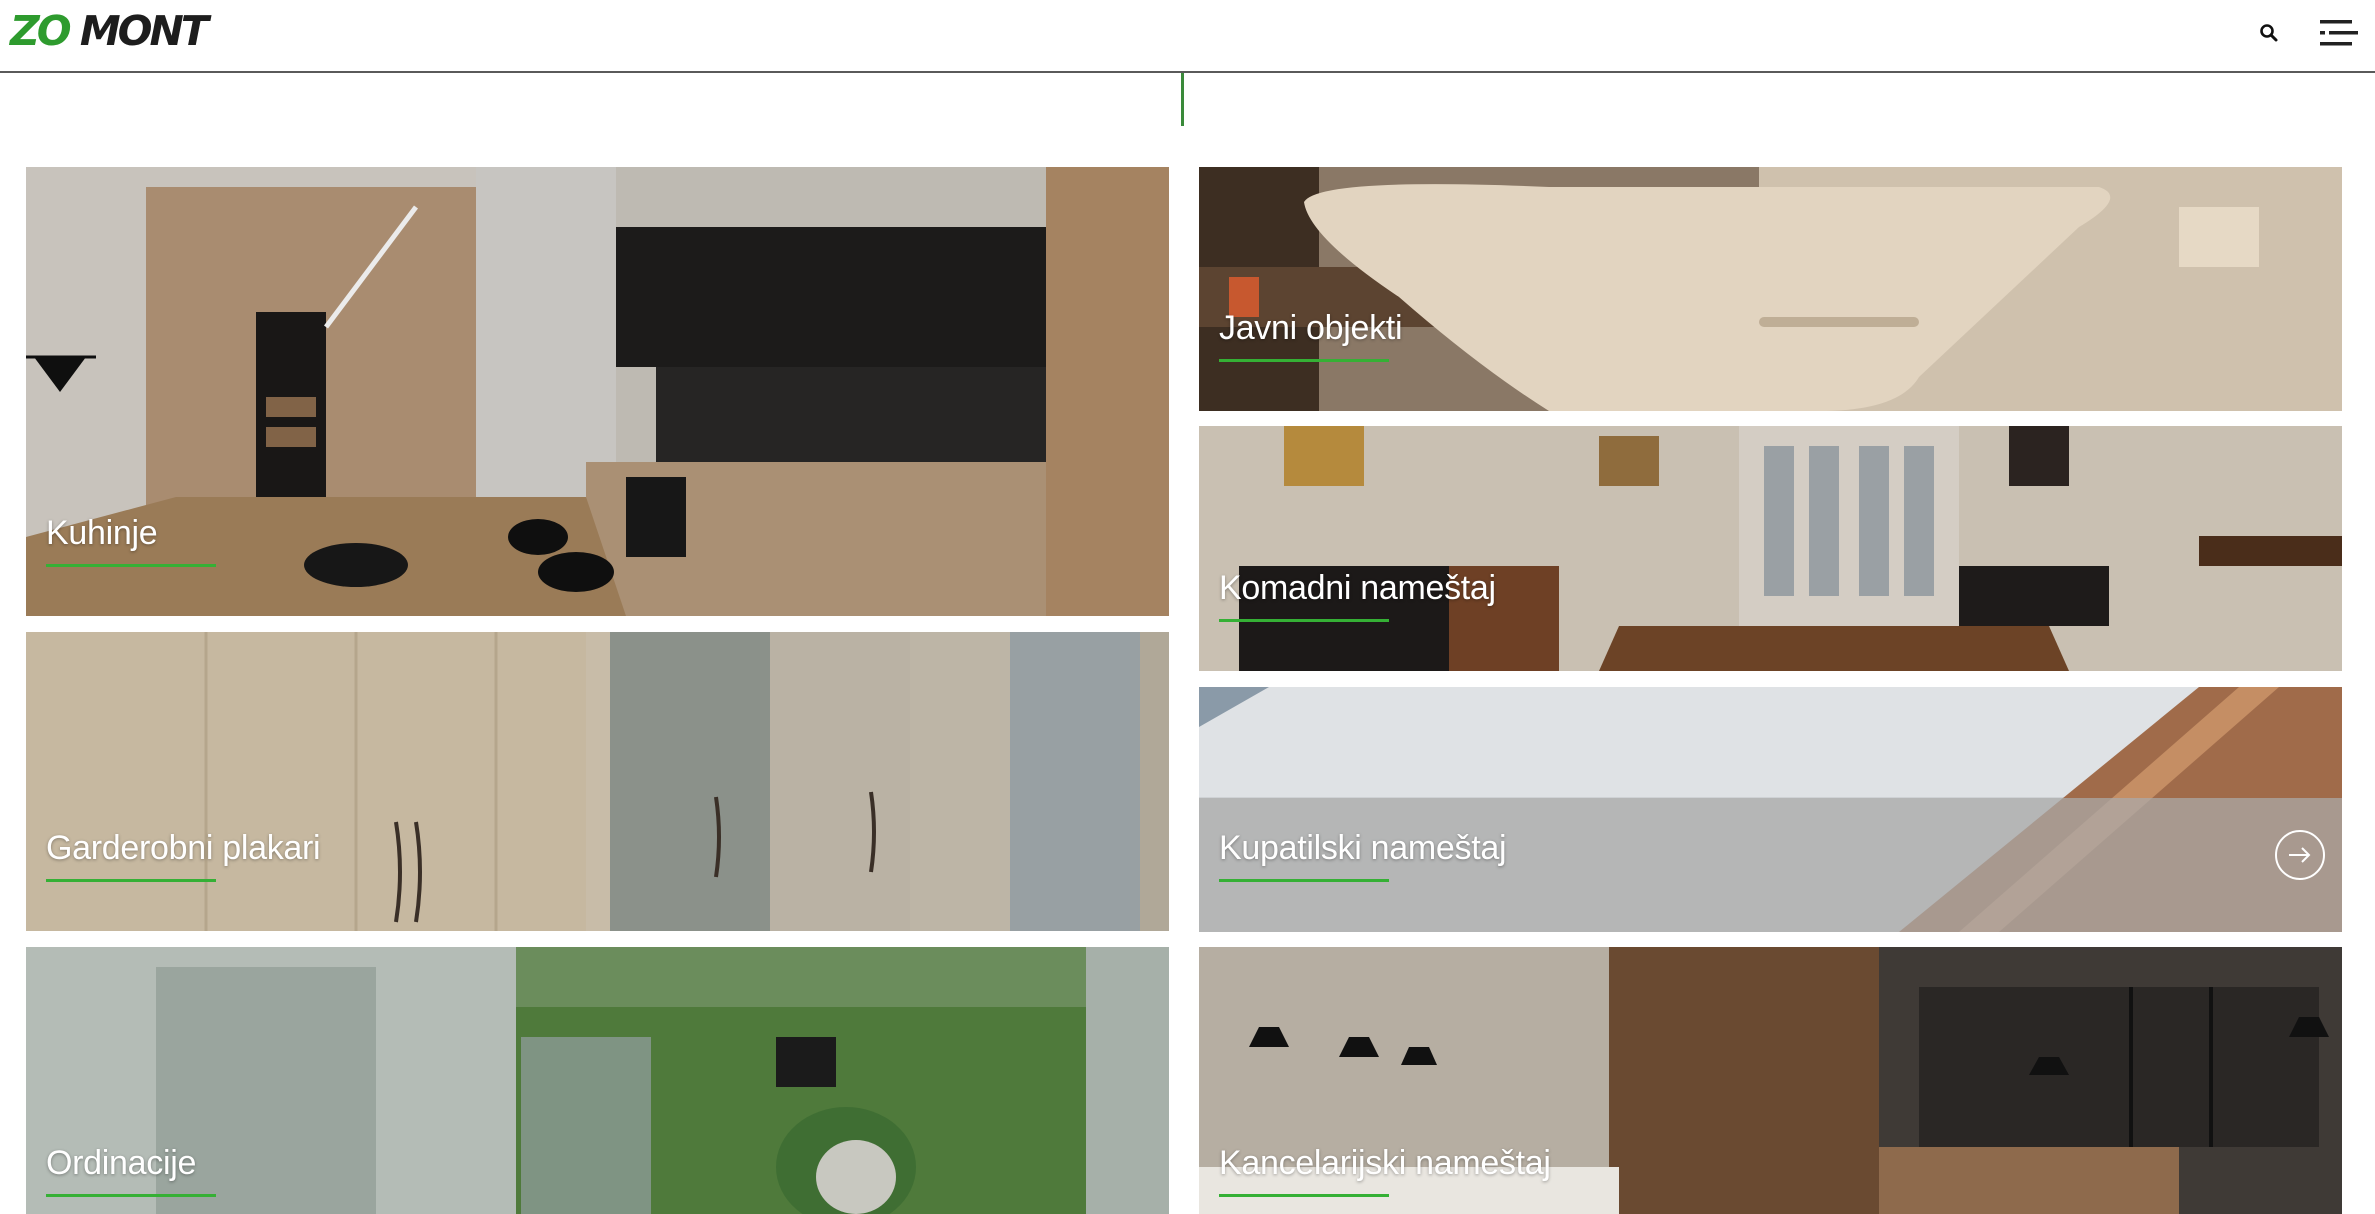 This screenshot has width=2375, height=1214. I want to click on logo-part-zo: ZO, so click(41, 31).